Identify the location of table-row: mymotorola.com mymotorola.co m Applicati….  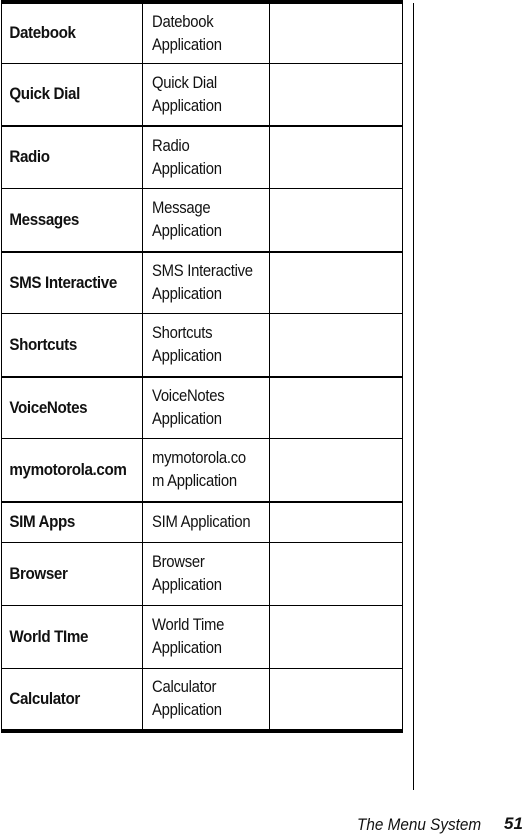
(202, 471).